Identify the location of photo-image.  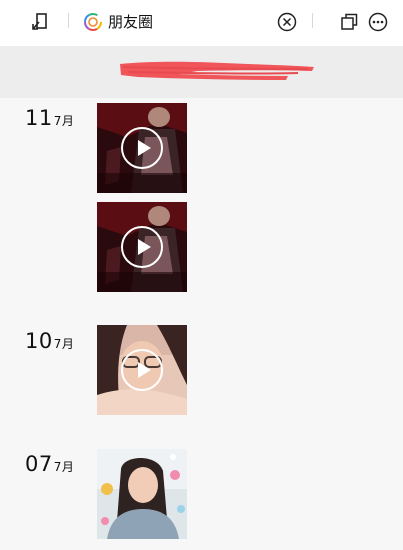
(142, 494).